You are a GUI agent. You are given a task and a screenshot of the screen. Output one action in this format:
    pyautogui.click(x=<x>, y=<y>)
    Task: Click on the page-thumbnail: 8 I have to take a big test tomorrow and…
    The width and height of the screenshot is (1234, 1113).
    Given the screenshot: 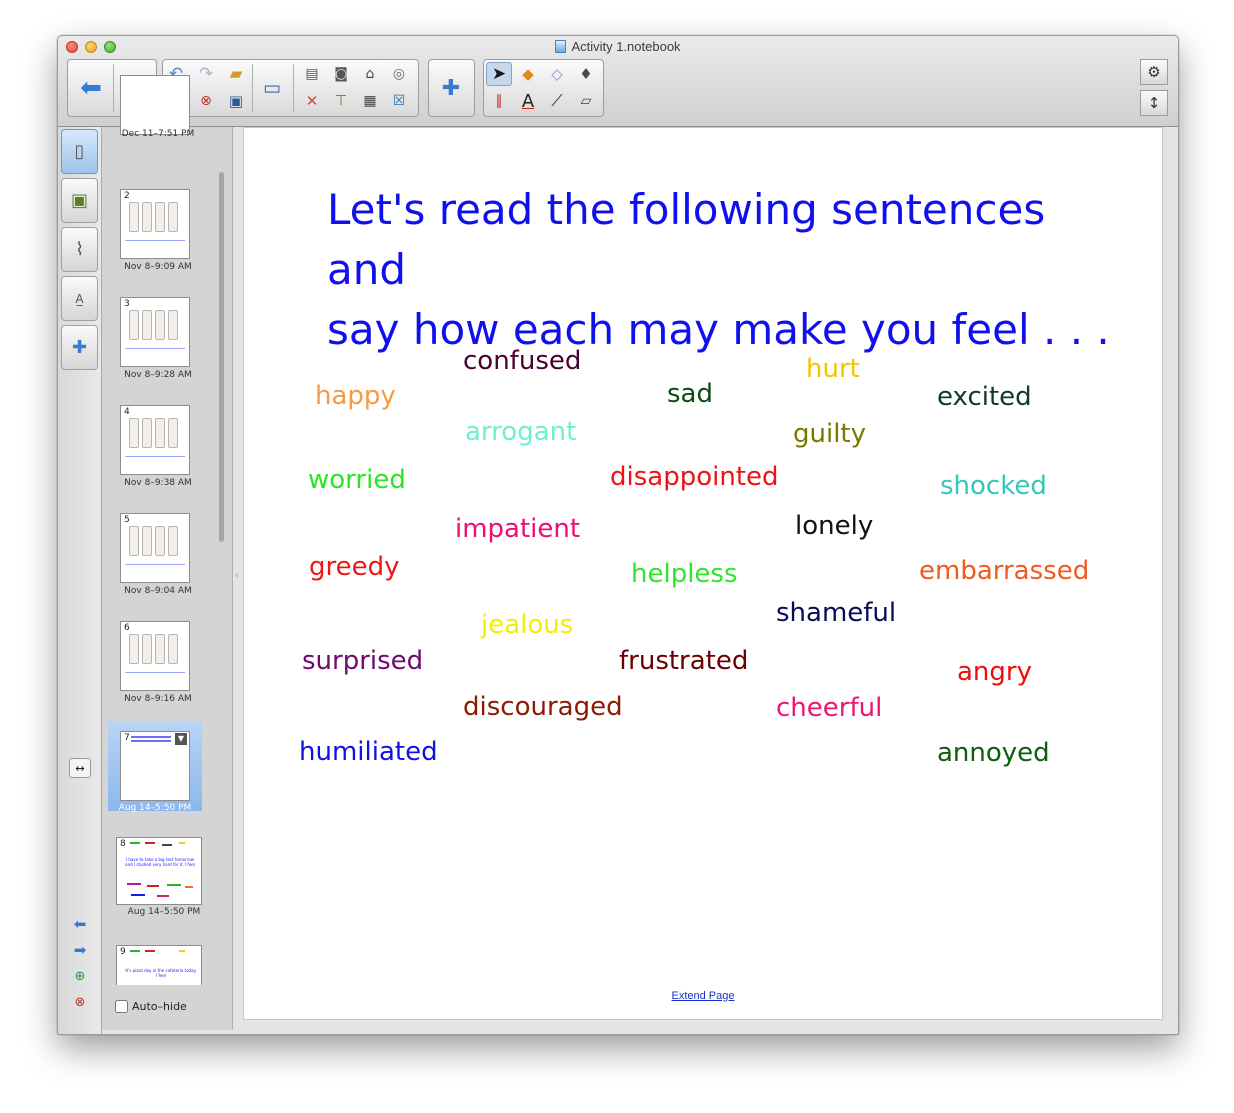 What is the action you would take?
    pyautogui.click(x=164, y=882)
    